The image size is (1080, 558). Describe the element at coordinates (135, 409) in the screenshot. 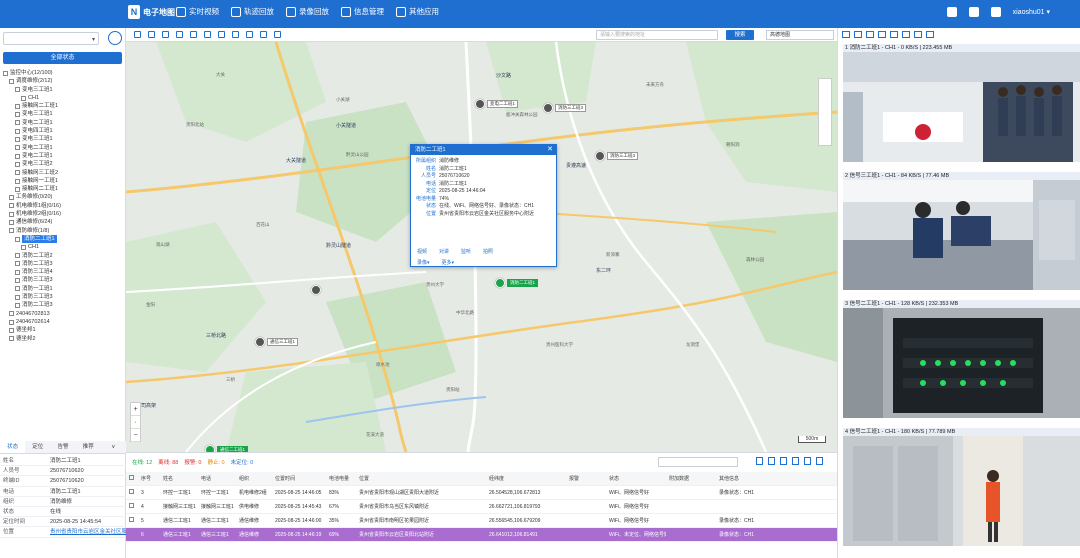

I see `zoom-in-button: +` at that location.